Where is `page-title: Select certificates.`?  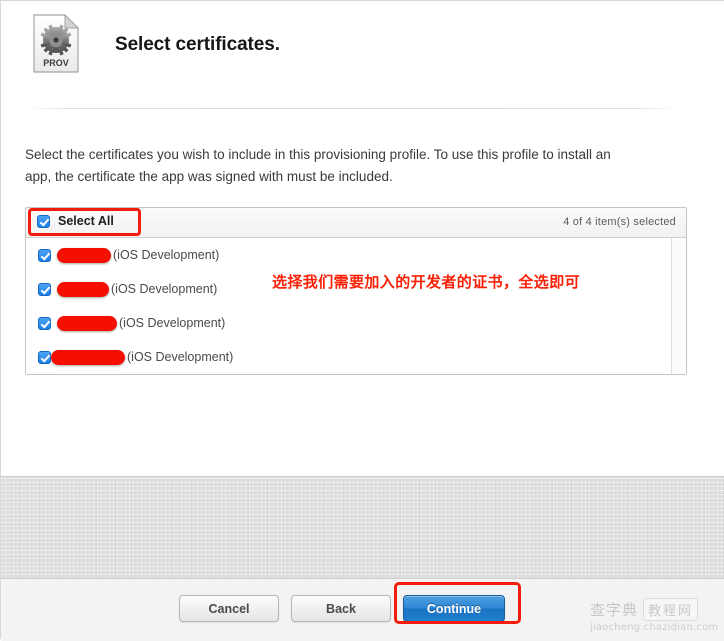
page-title: Select certificates. is located at coordinates (197, 44).